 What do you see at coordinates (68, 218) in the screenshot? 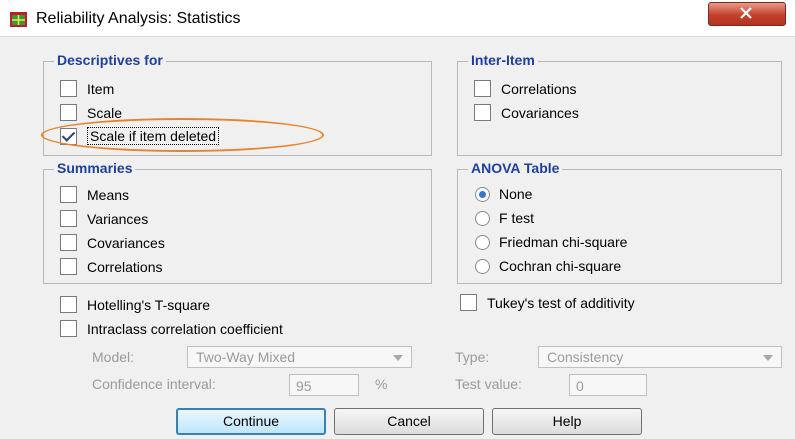
I see `variances-checkbox` at bounding box center [68, 218].